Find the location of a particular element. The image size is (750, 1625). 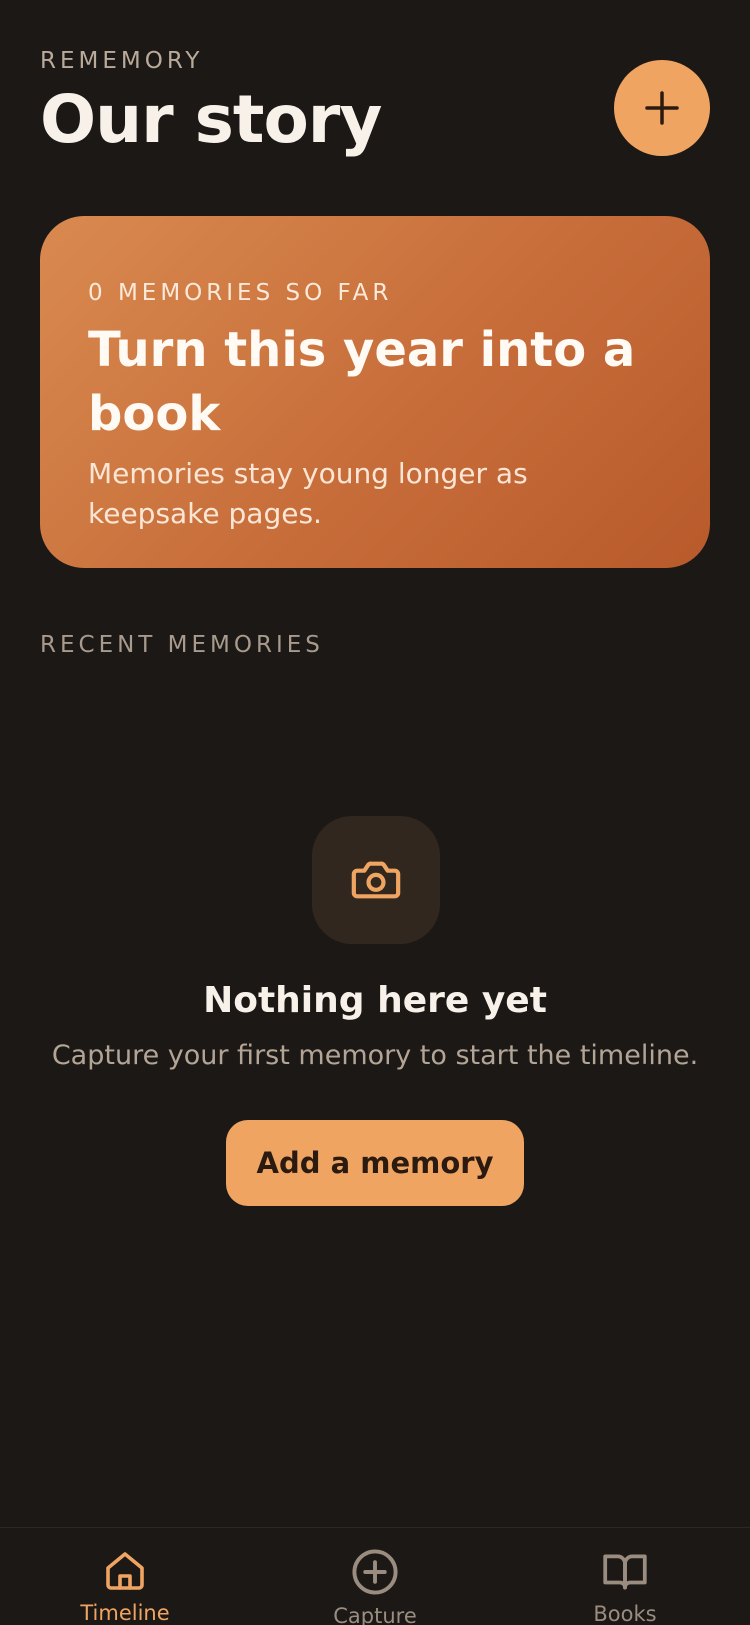

home-icon is located at coordinates (125, 1570).